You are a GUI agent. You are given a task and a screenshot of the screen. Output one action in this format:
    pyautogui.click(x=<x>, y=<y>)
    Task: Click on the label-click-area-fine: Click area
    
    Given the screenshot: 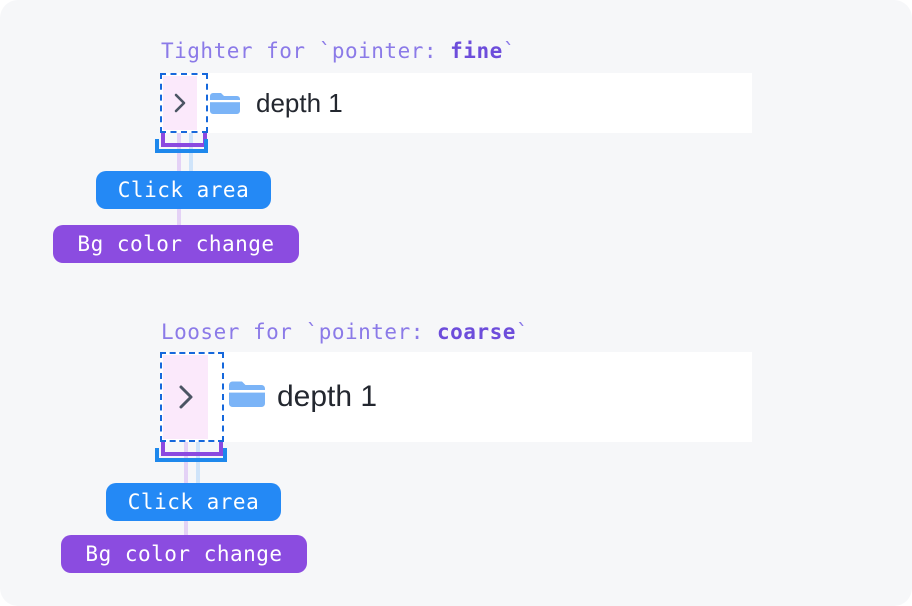 What is the action you would take?
    pyautogui.click(x=183, y=190)
    